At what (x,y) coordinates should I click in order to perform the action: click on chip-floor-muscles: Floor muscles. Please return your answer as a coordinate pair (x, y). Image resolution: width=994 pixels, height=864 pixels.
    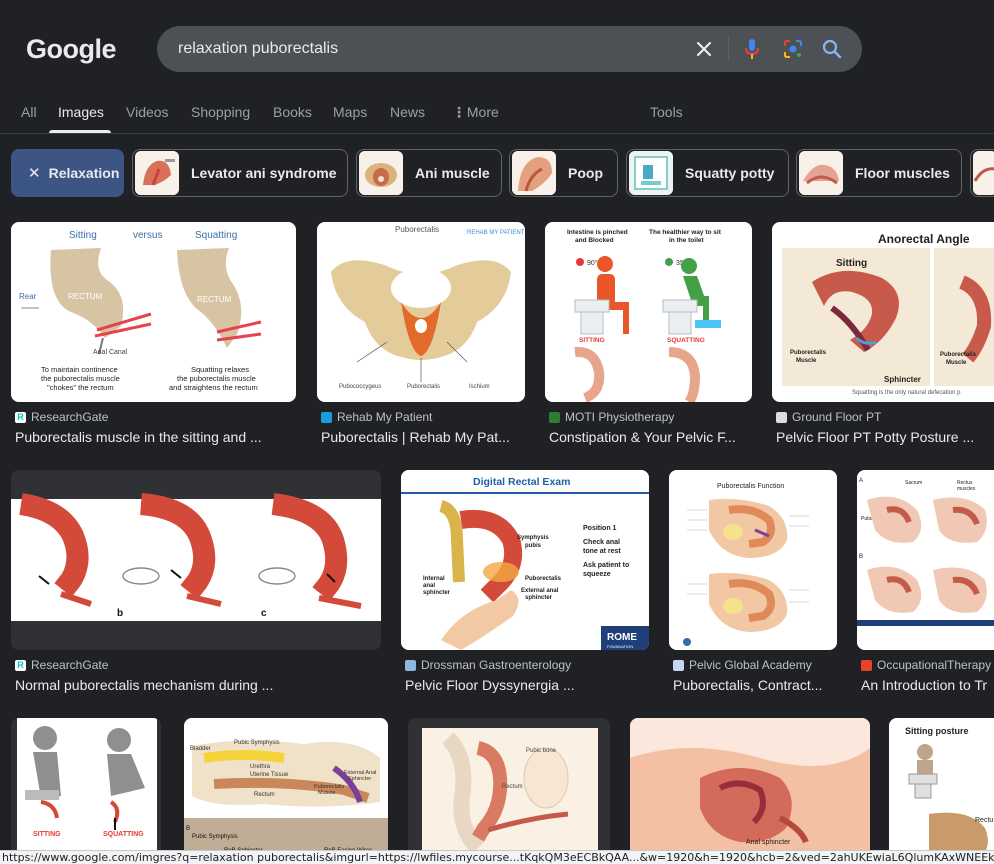
    Looking at the image, I should click on (879, 173).